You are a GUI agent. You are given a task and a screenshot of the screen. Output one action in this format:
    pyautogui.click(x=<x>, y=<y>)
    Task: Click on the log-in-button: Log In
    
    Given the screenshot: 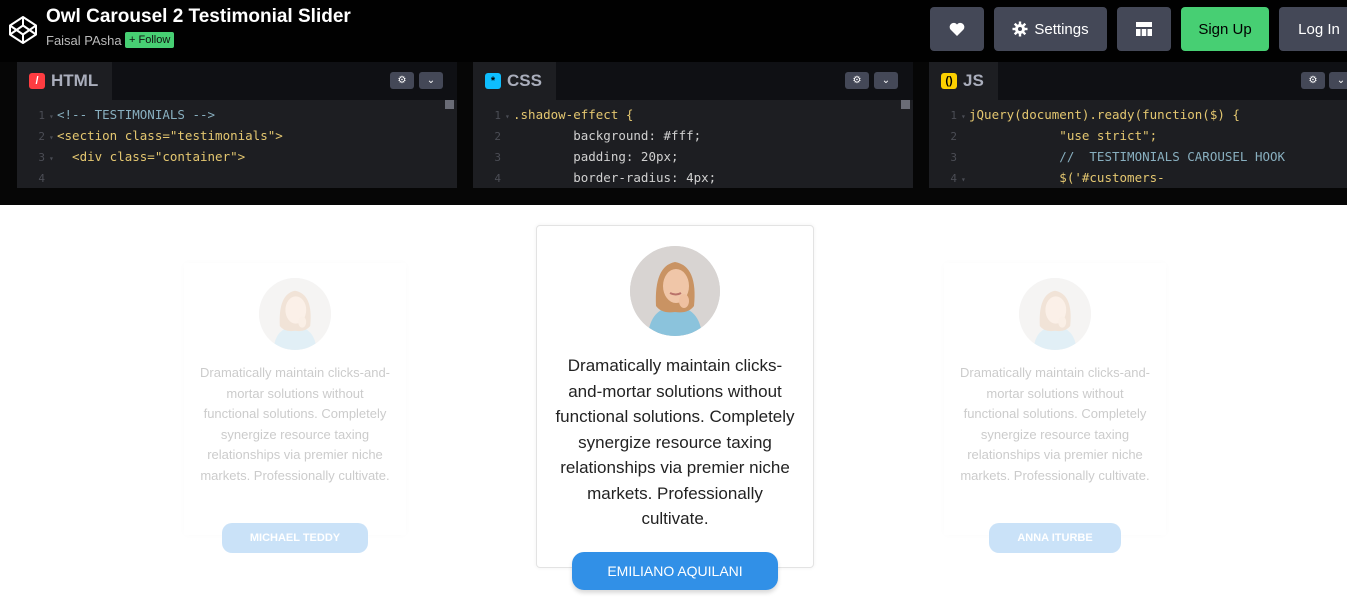 What is the action you would take?
    pyautogui.click(x=1313, y=29)
    